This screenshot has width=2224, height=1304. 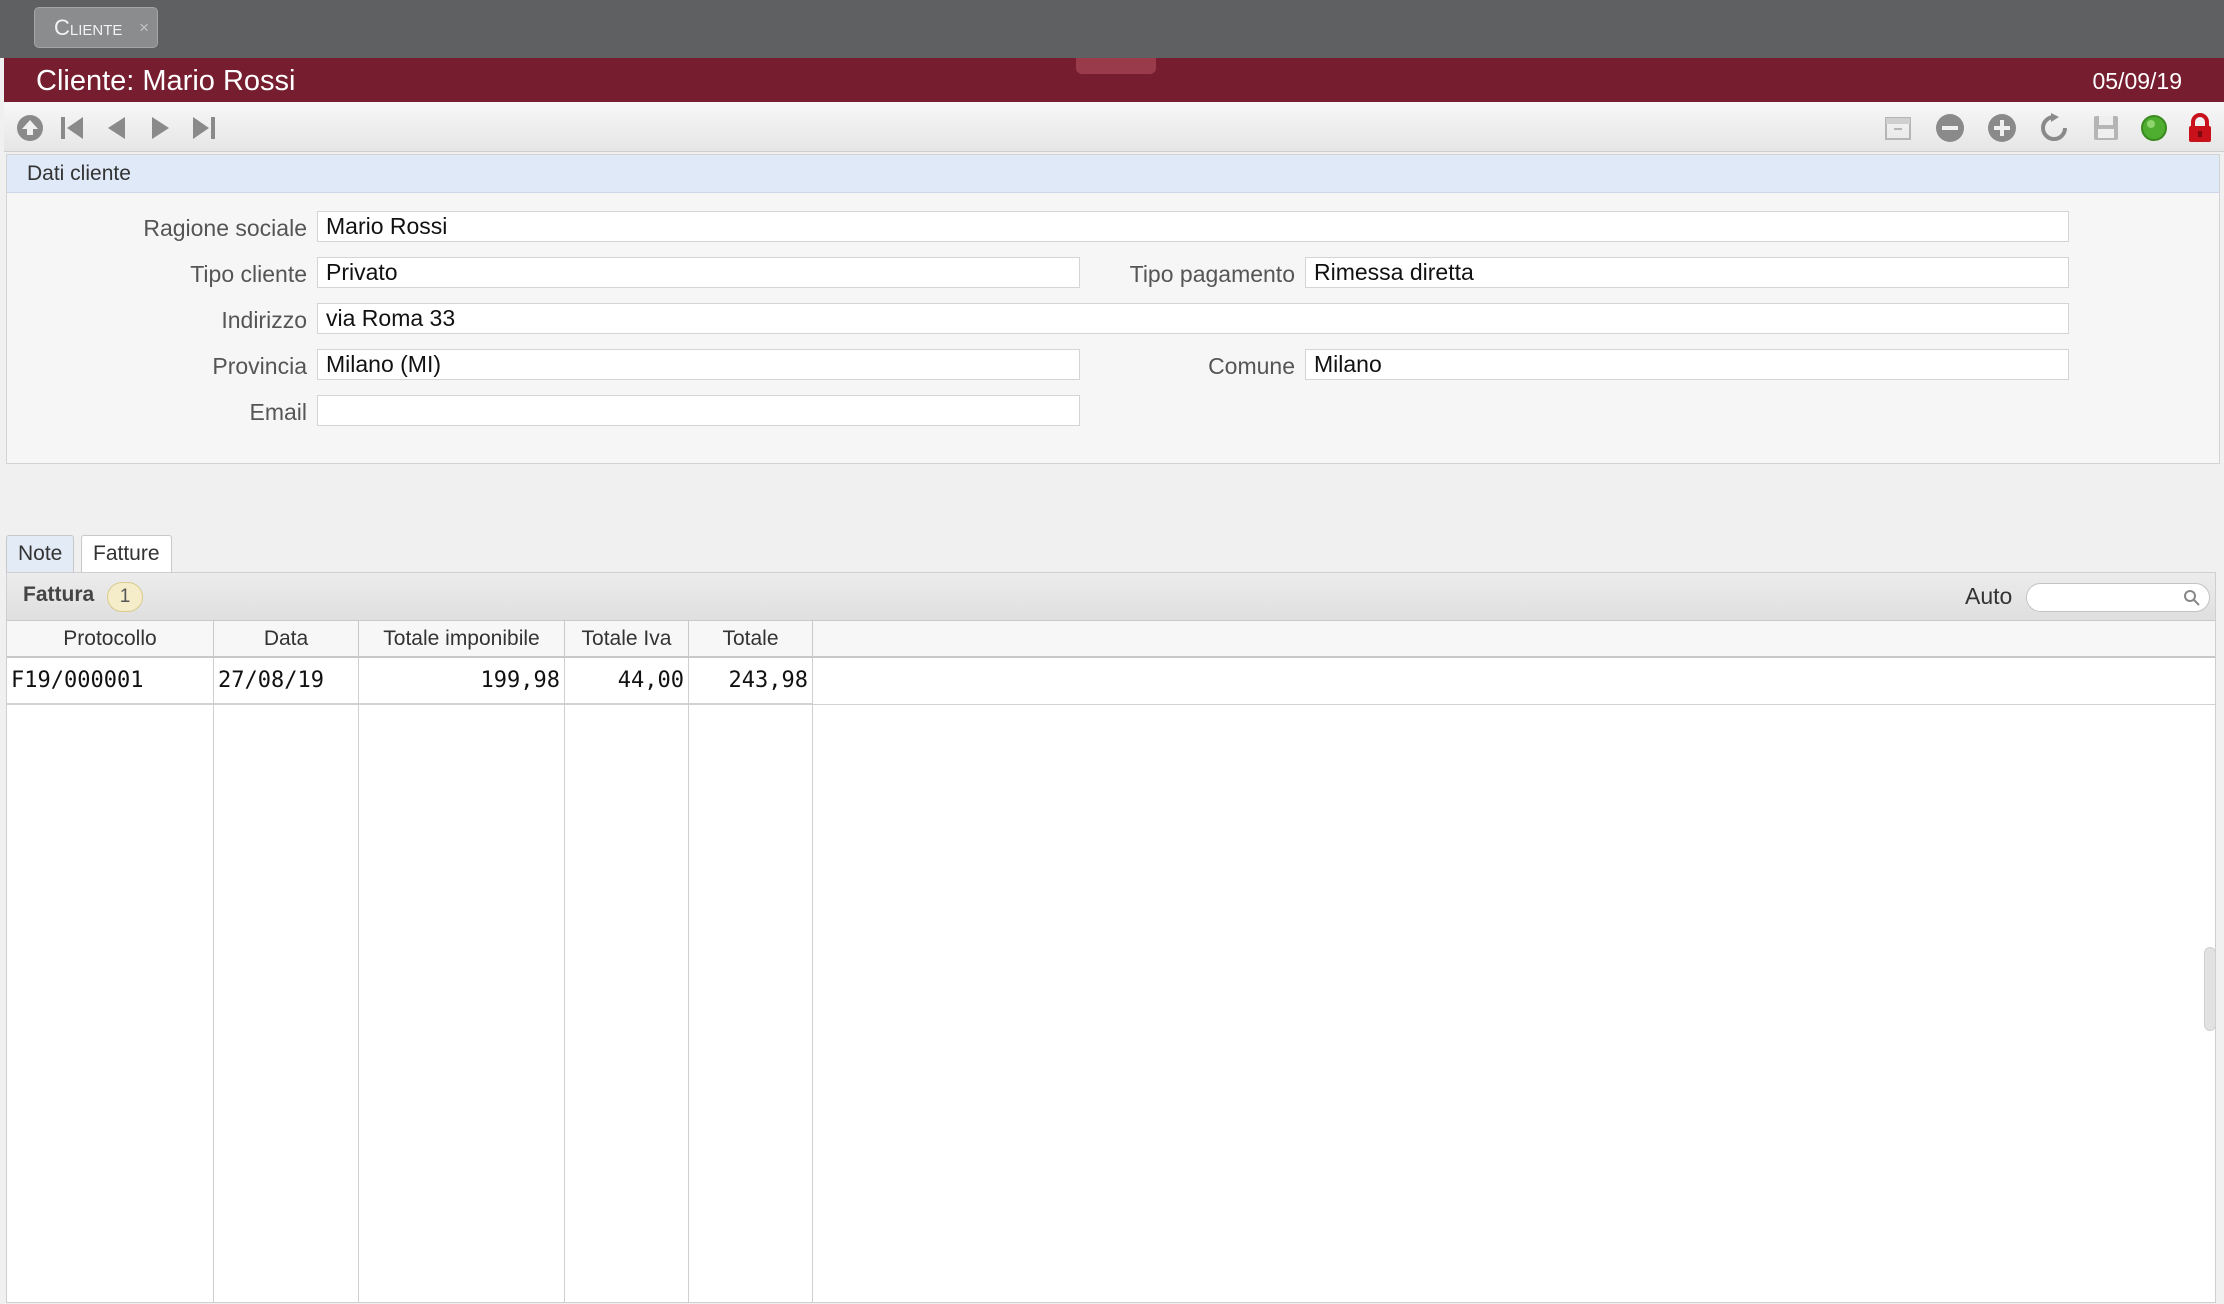 What do you see at coordinates (110, 681) in the screenshot?
I see `cell-protocollo: F19/000001` at bounding box center [110, 681].